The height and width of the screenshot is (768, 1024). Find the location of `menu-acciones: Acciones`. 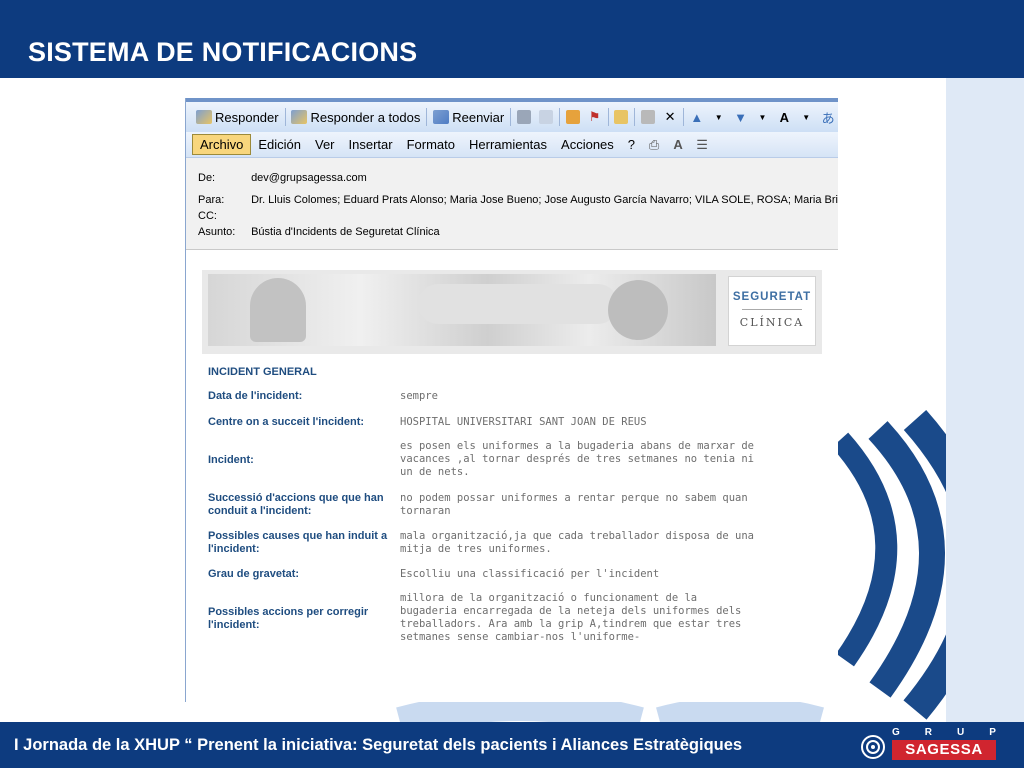

menu-acciones: Acciones is located at coordinates (587, 144).